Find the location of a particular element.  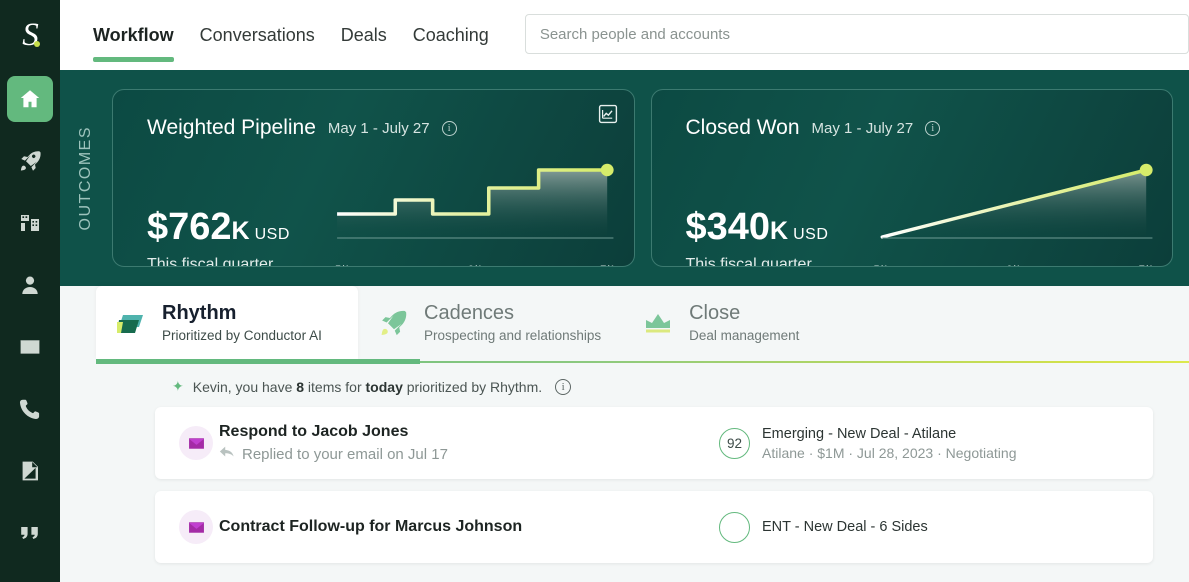

card-sparkline-closedwon: 5/1 6/1 7/1 is located at coordinates (1014, 208).